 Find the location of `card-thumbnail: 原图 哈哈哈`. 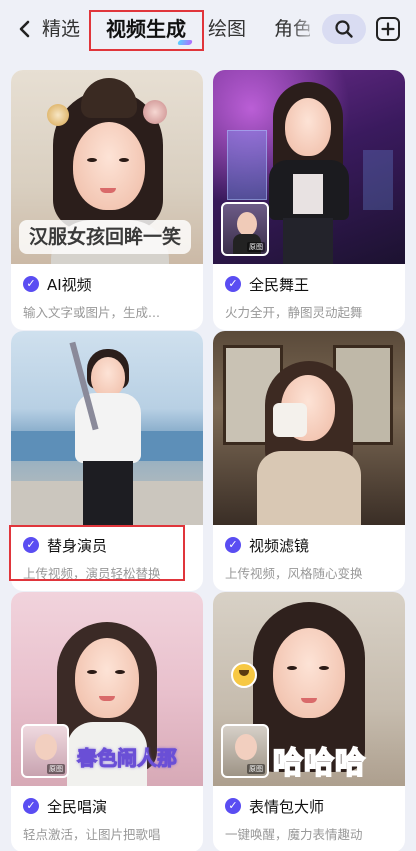

card-thumbnail: 原图 哈哈哈 is located at coordinates (309, 689).